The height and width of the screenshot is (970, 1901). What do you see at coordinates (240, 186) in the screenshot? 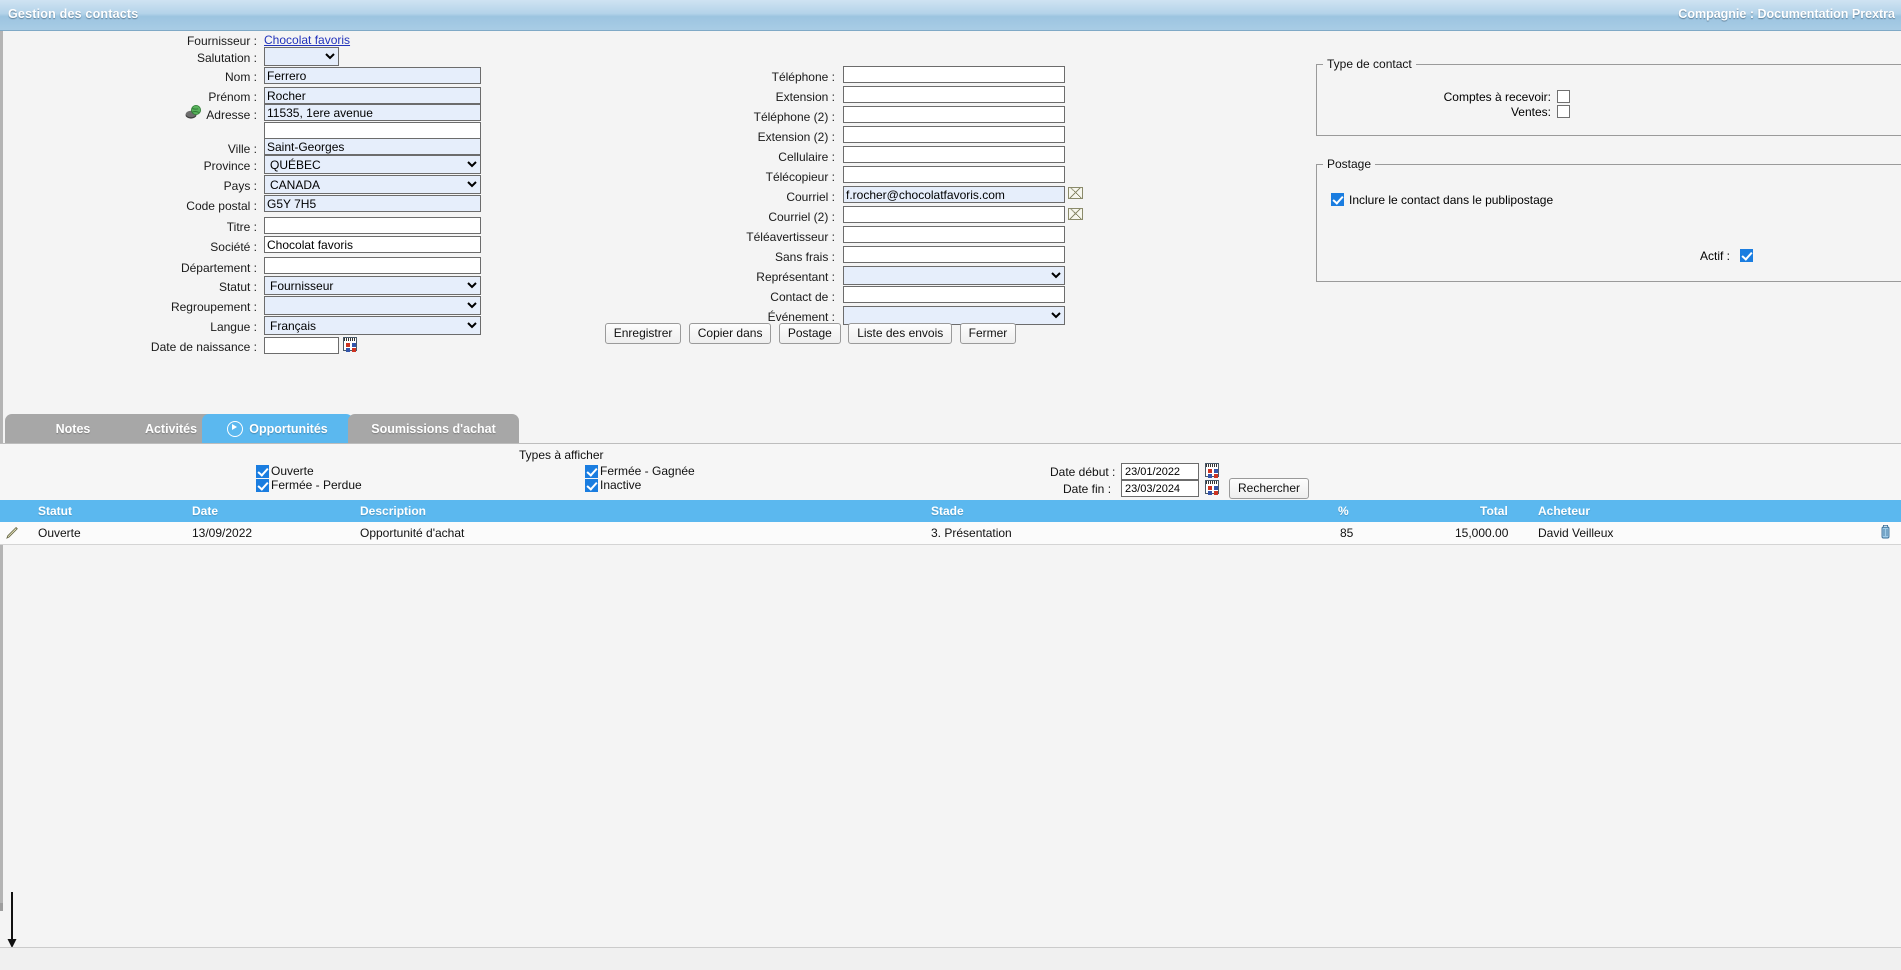
I see `field-pays-label: Pays :` at bounding box center [240, 186].